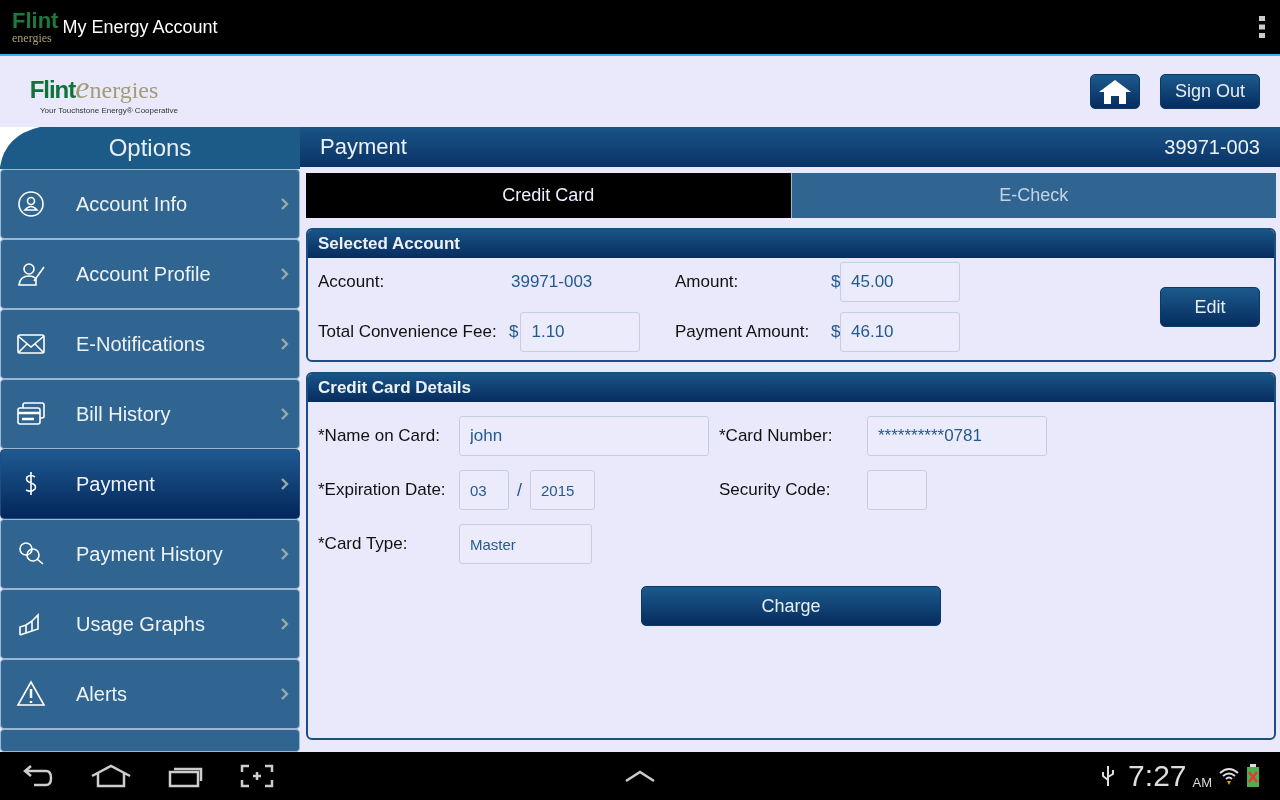  Describe the element at coordinates (408, 332) in the screenshot. I see `field-label: Total Convenience Fee:` at that location.